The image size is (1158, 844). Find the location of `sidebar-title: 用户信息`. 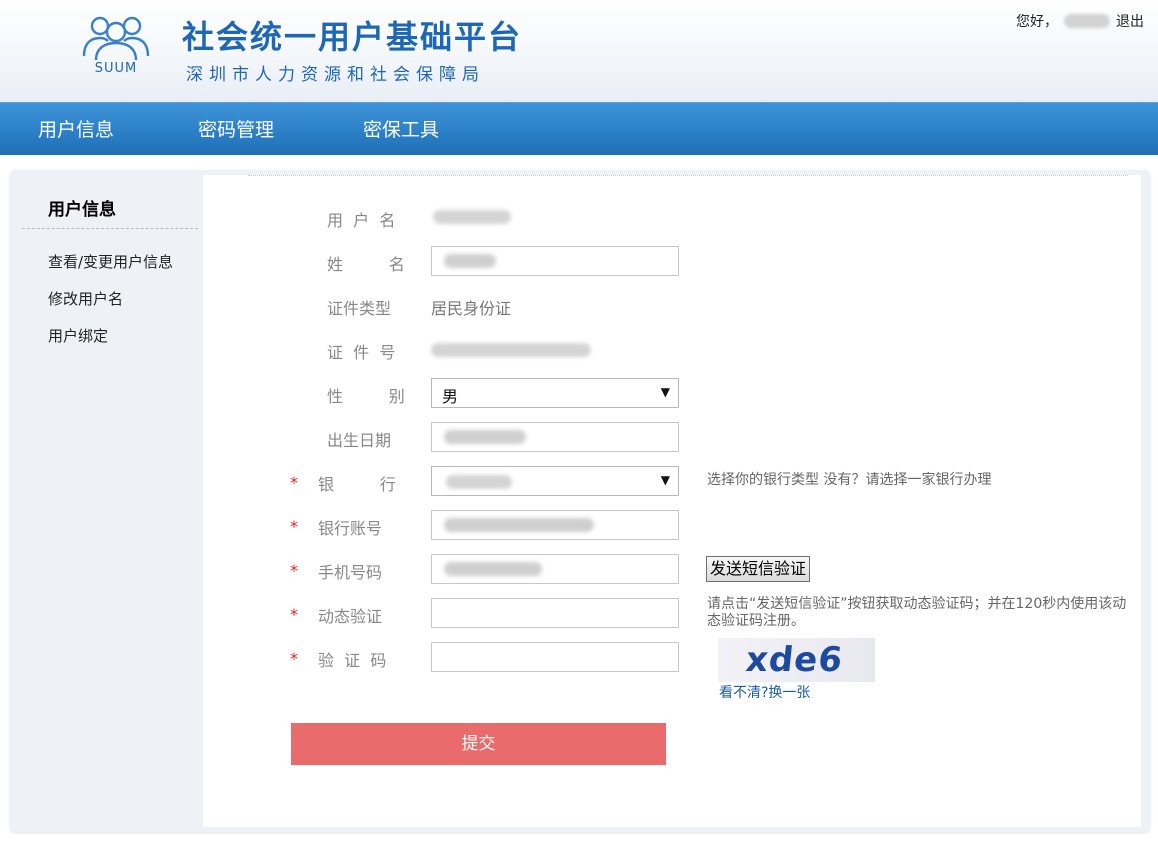

sidebar-title: 用户信息 is located at coordinates (82, 210).